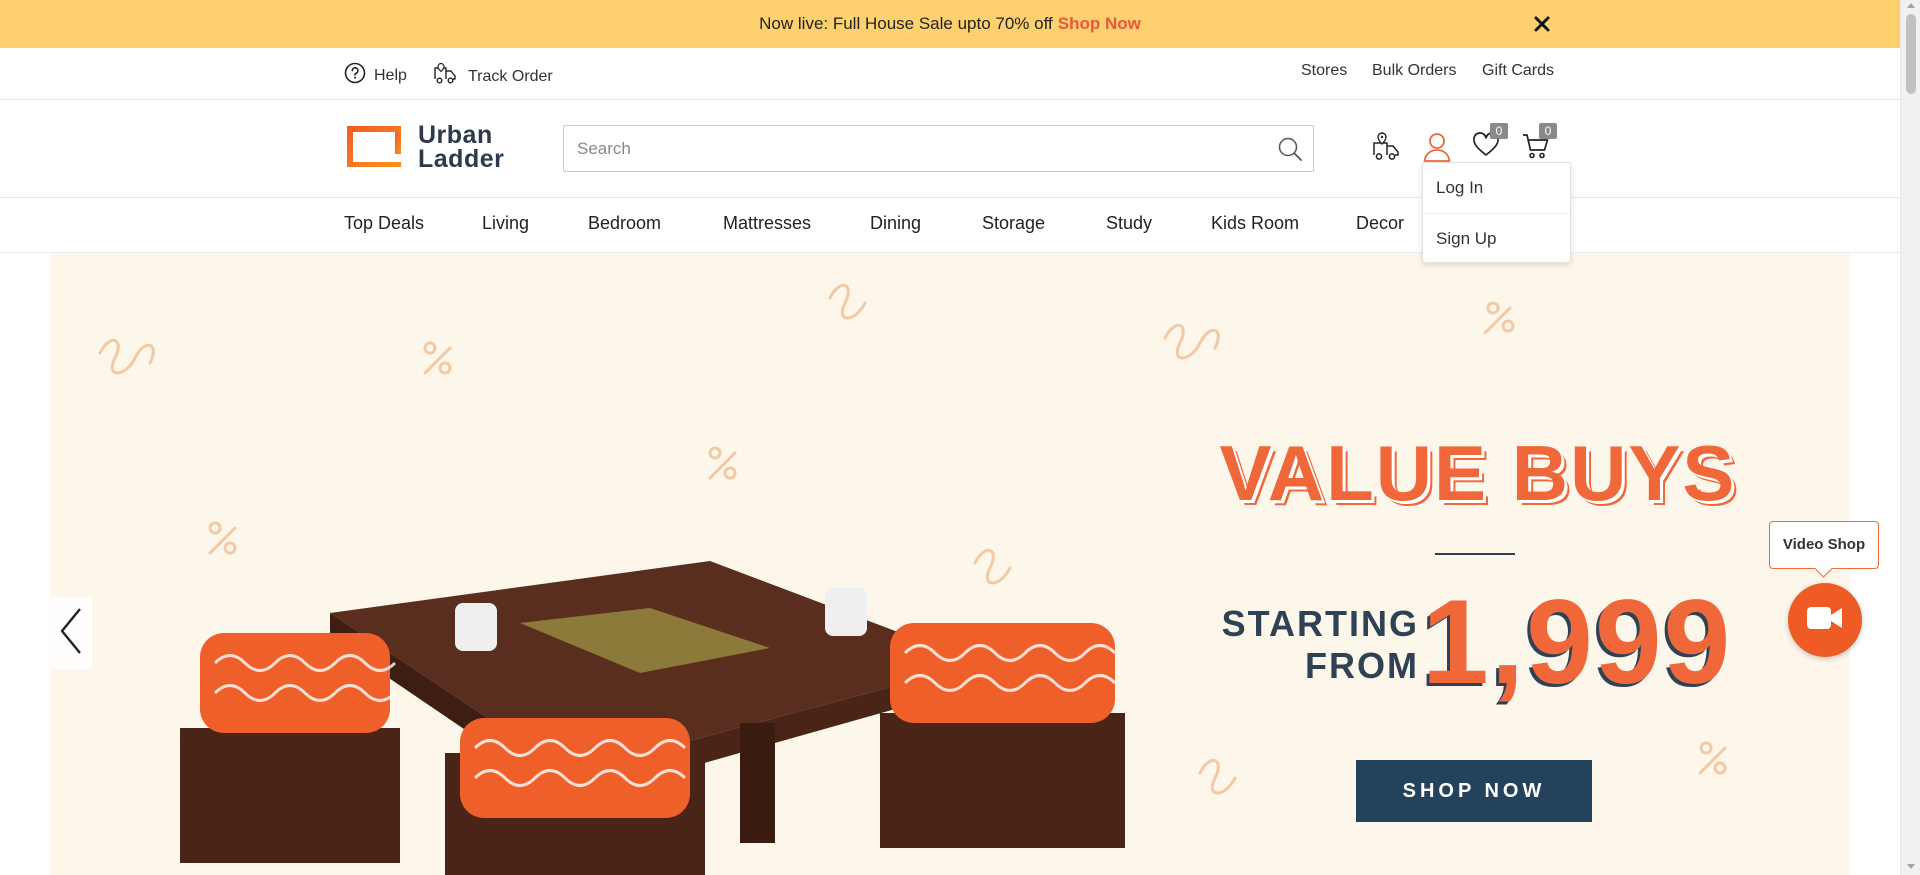 The width and height of the screenshot is (1920, 875). I want to click on help-link: Help, so click(375, 75).